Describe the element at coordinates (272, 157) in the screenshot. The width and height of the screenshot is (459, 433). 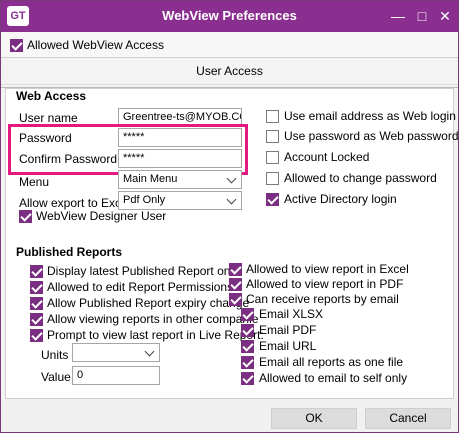
I see `account-locked-checkbox` at that location.